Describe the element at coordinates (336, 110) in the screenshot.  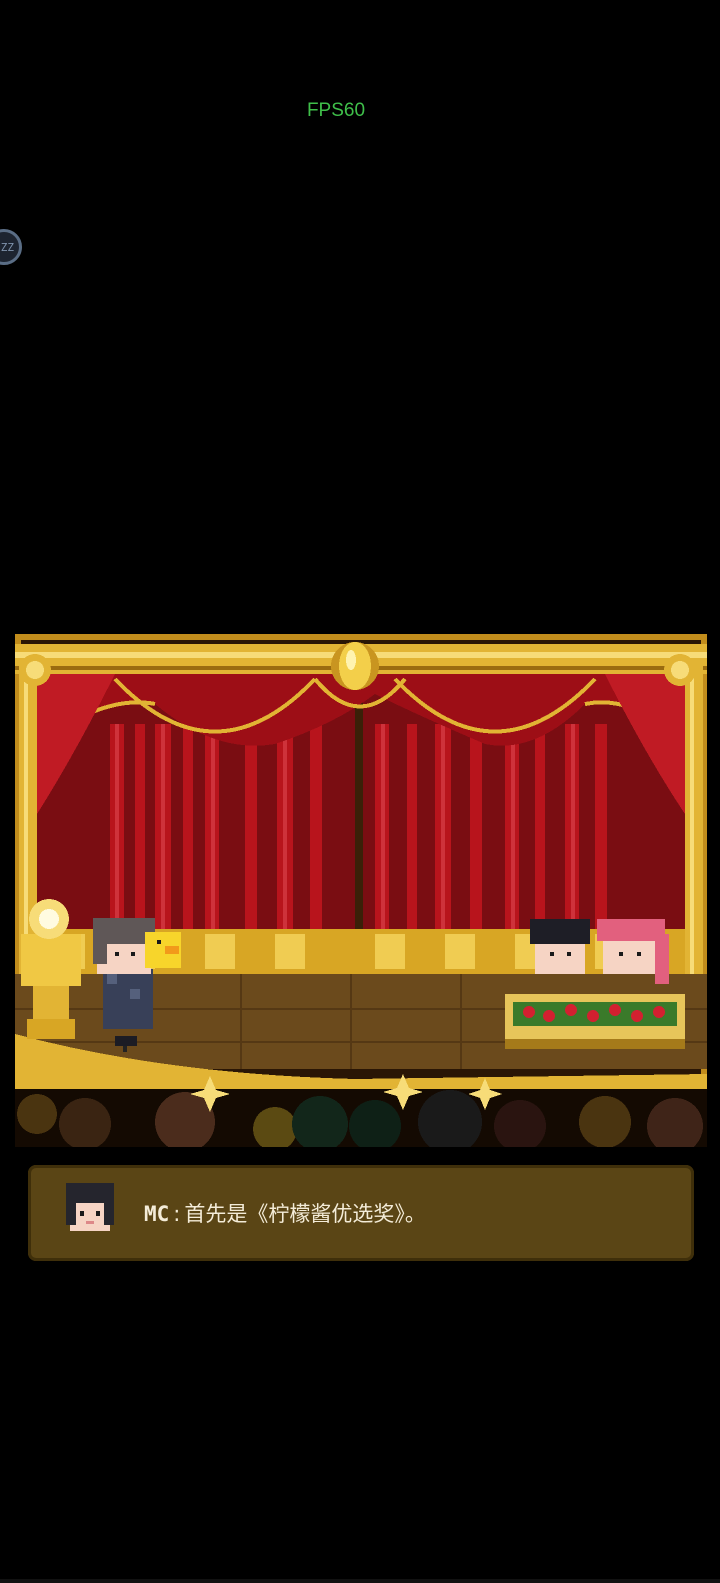
I see `fps-counter: FPS60` at that location.